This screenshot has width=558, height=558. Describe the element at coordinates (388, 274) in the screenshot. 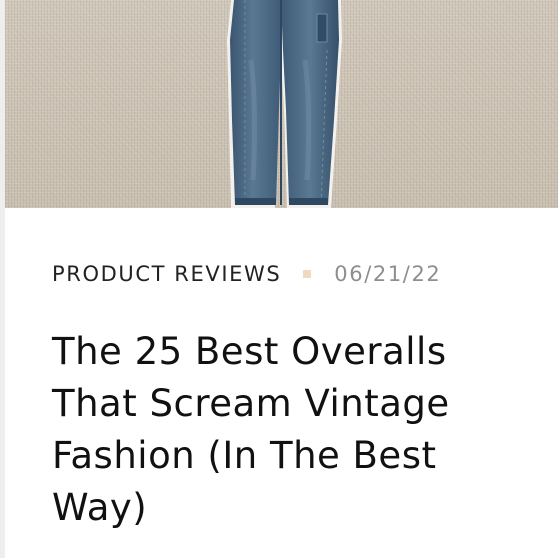

I see `publish-date: 06/21/22` at that location.